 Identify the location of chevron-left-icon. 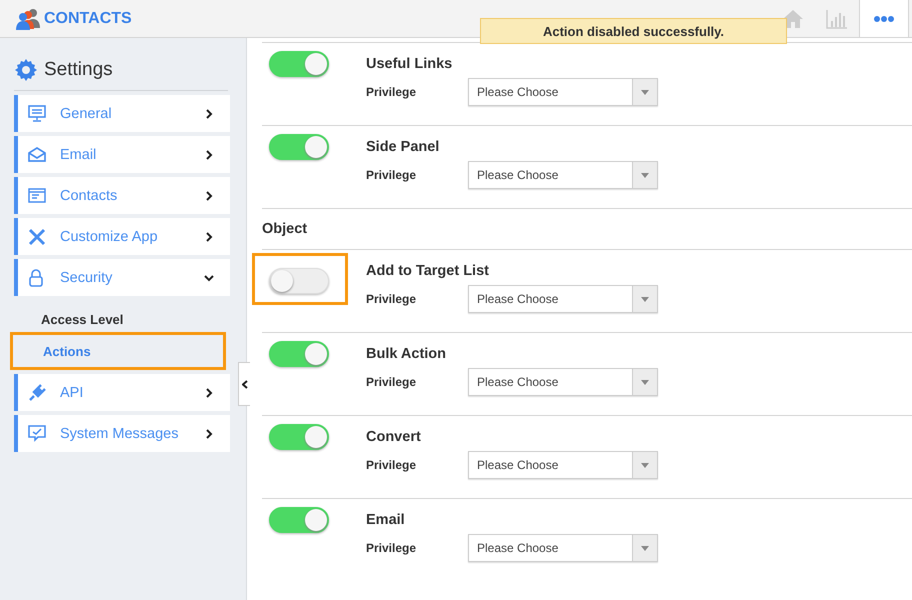
(245, 384).